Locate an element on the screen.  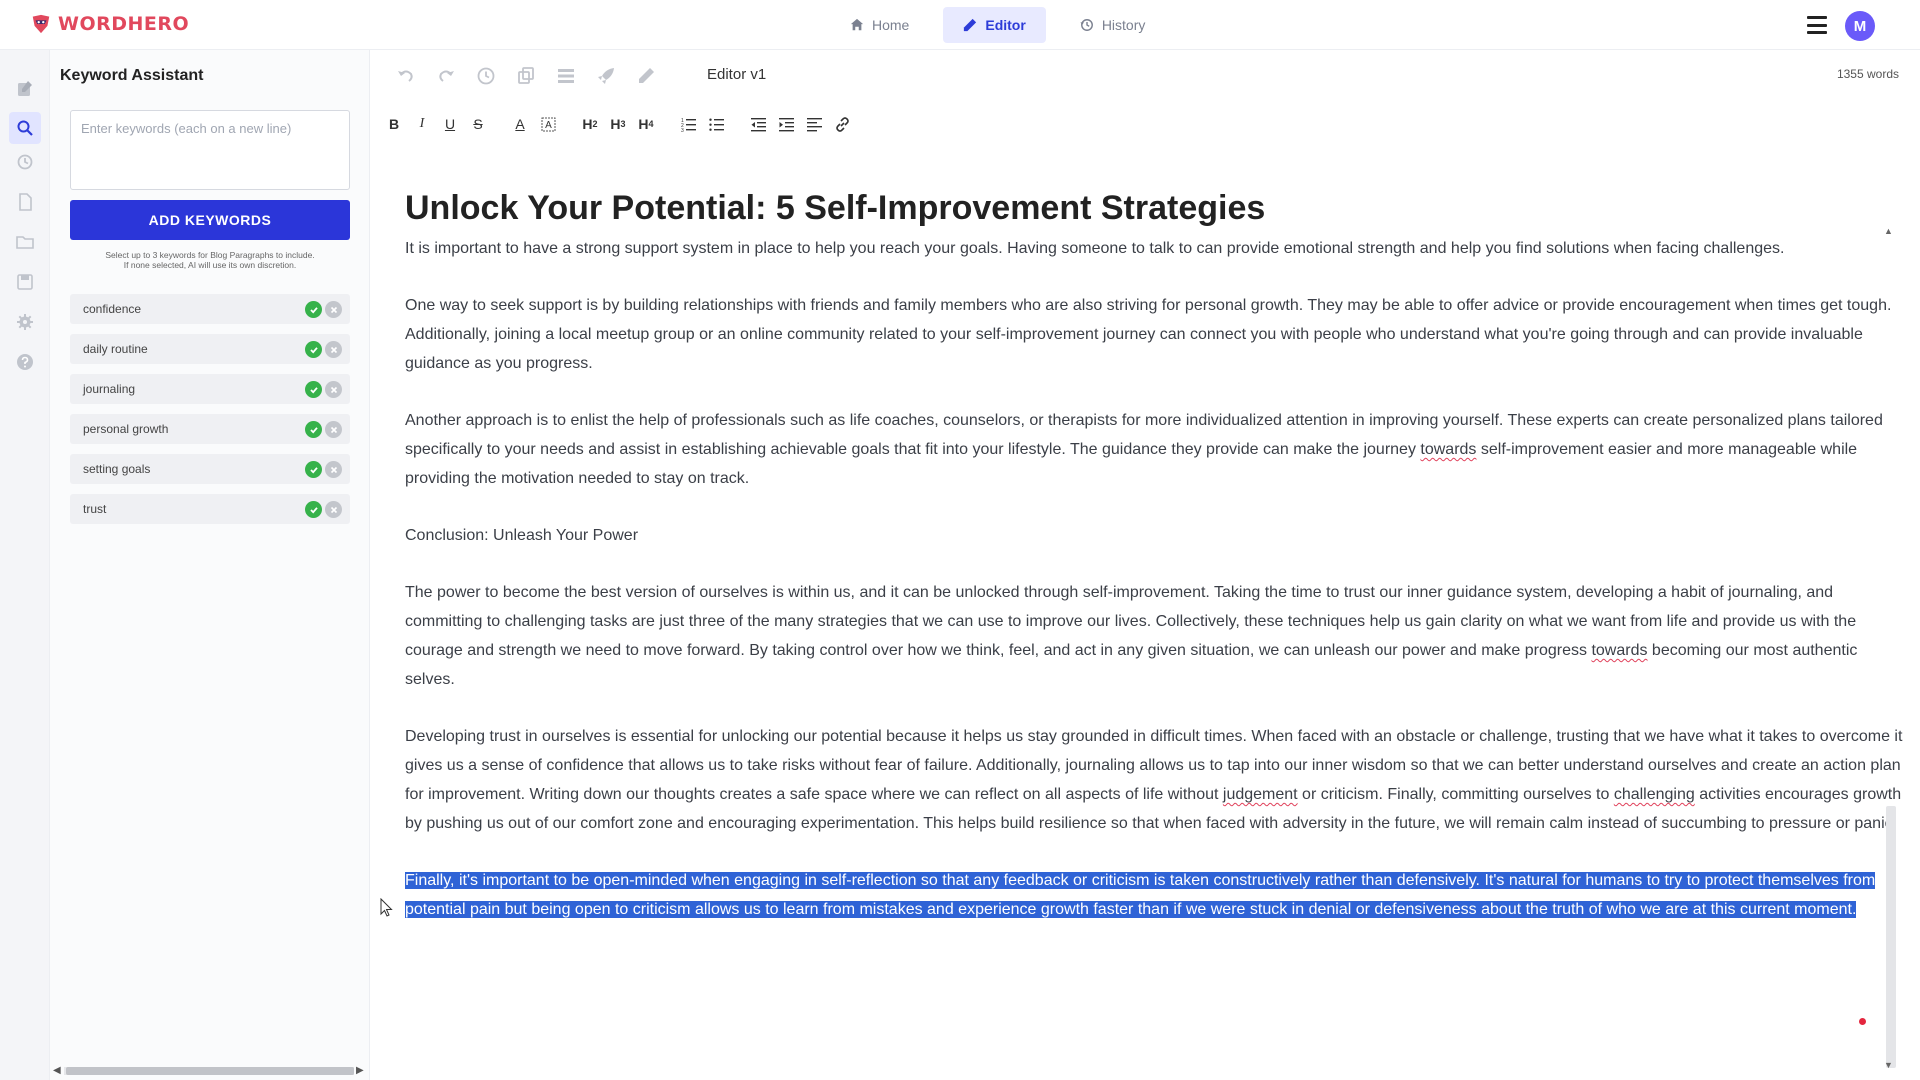
copy-icon is located at coordinates (526, 76).